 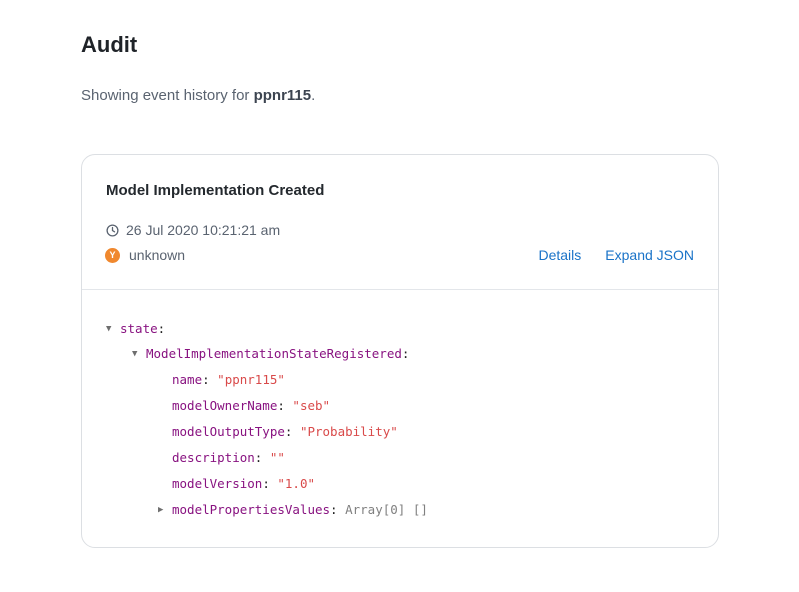 What do you see at coordinates (313, 95) in the screenshot?
I see `subtitle-suffix: .` at bounding box center [313, 95].